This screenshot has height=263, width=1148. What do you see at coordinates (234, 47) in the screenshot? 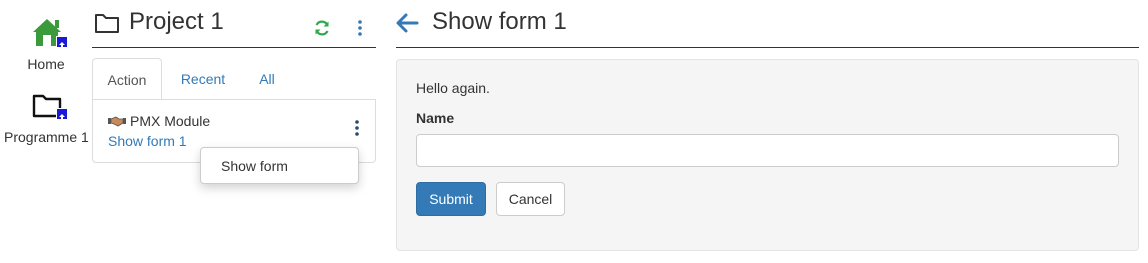
I see `project-header-rule` at bounding box center [234, 47].